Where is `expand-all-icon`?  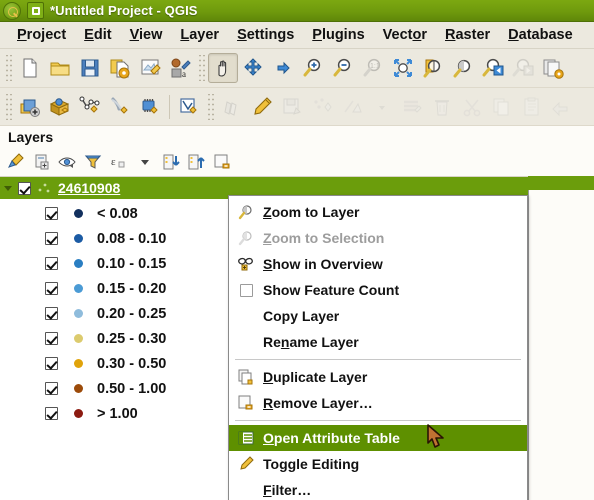
expand-all-icon is located at coordinates (171, 162).